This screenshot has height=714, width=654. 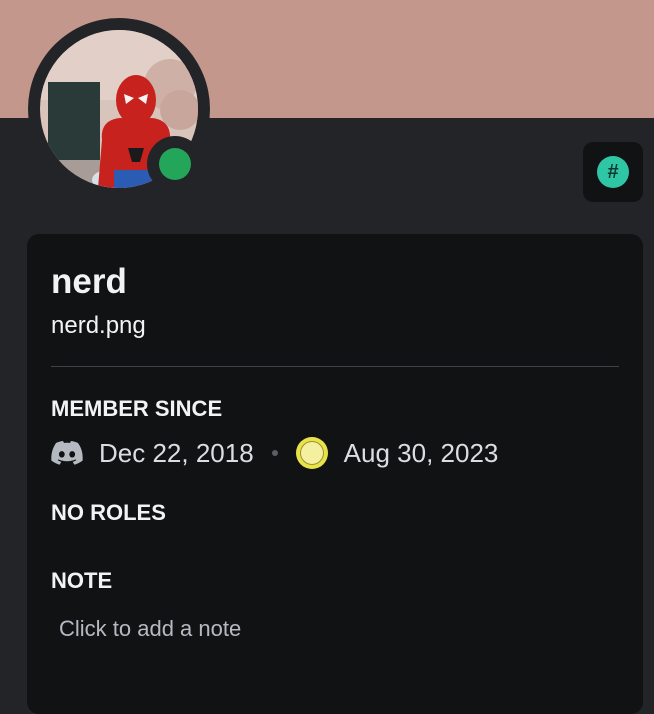 What do you see at coordinates (137, 408) in the screenshot?
I see `member-since-title: MEMBER SINCE` at bounding box center [137, 408].